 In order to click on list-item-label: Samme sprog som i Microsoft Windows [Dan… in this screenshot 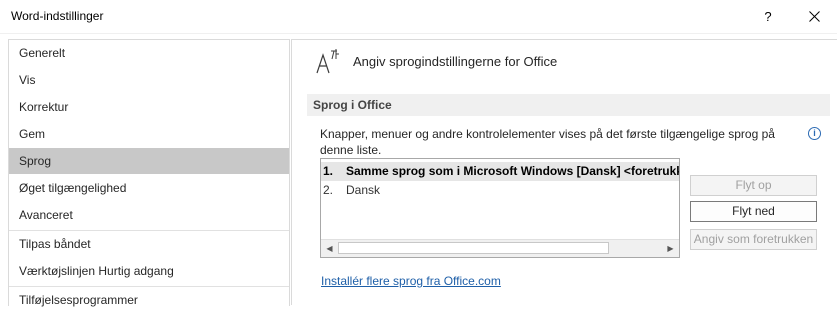, I will do `click(513, 171)`.